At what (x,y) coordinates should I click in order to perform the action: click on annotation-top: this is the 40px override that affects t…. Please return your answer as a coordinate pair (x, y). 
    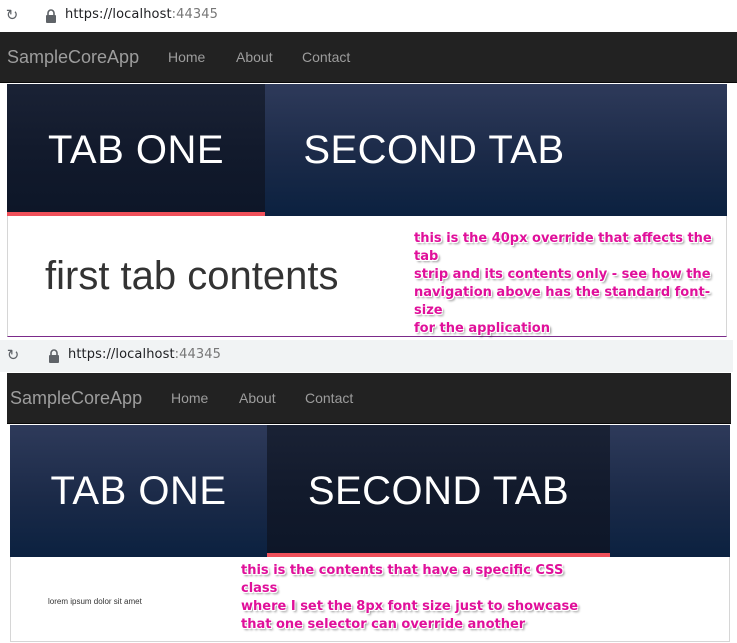
    Looking at the image, I should click on (574, 284).